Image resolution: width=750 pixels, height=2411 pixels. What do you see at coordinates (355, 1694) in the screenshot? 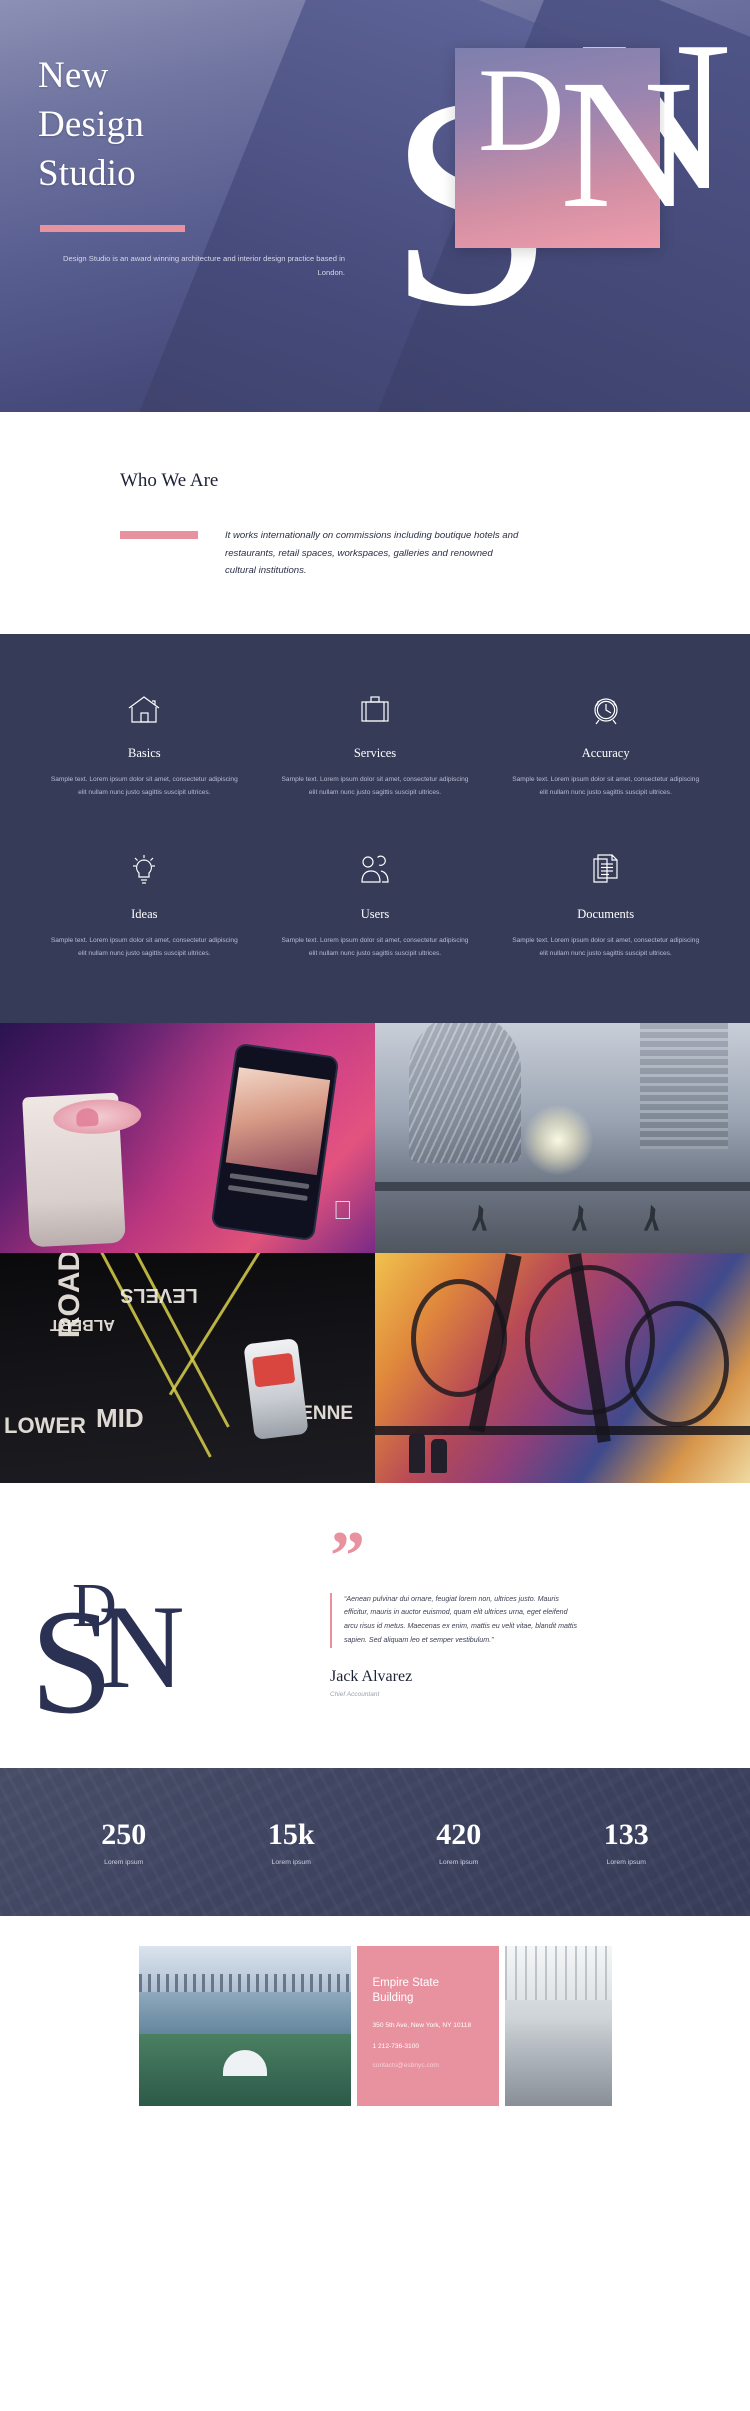
I see `testimonial-role: Chief Accountant` at bounding box center [355, 1694].